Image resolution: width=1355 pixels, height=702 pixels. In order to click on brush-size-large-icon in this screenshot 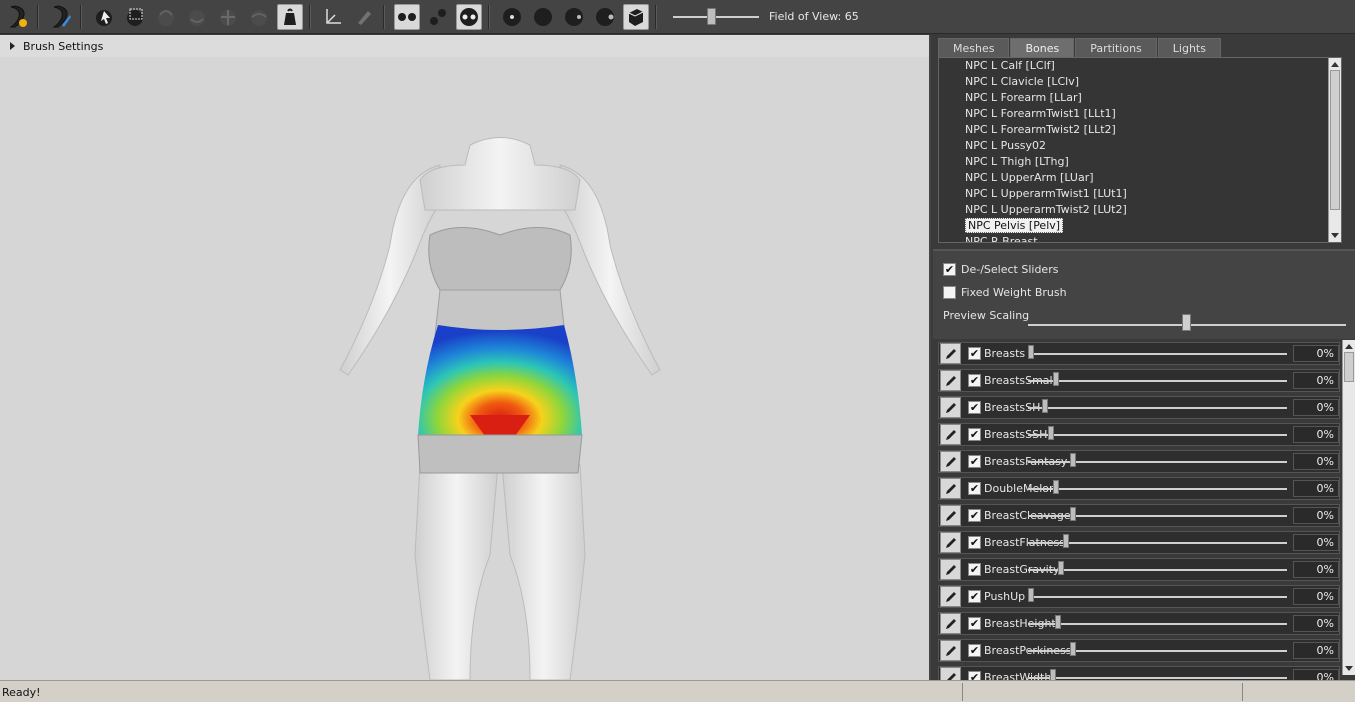, I will do `click(574, 17)`.